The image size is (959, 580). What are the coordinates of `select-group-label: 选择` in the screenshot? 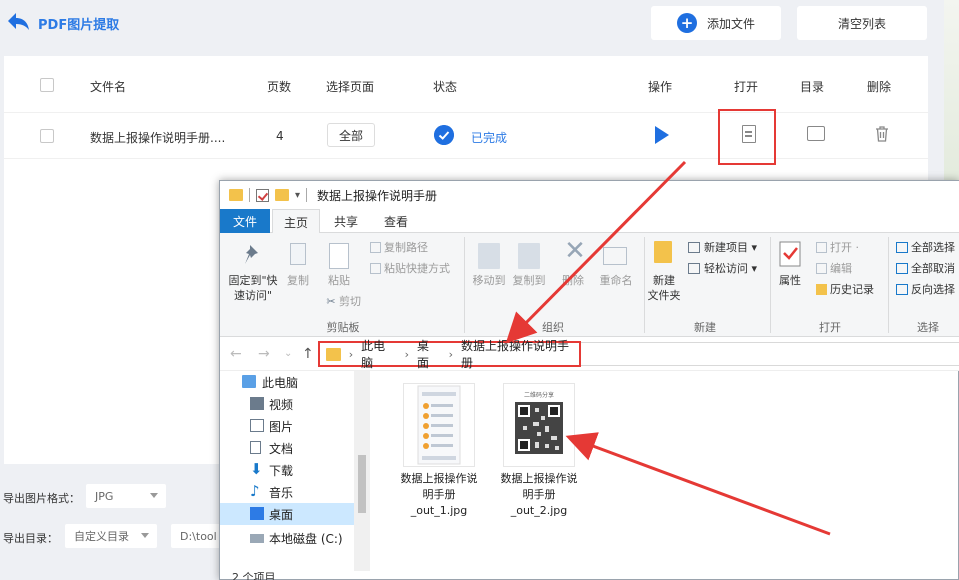 It's located at (928, 327).